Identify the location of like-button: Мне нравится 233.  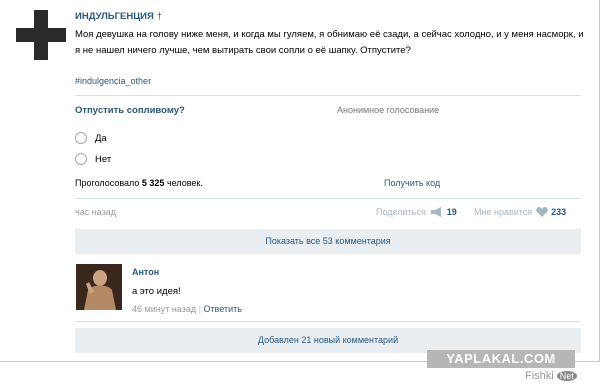
(520, 212).